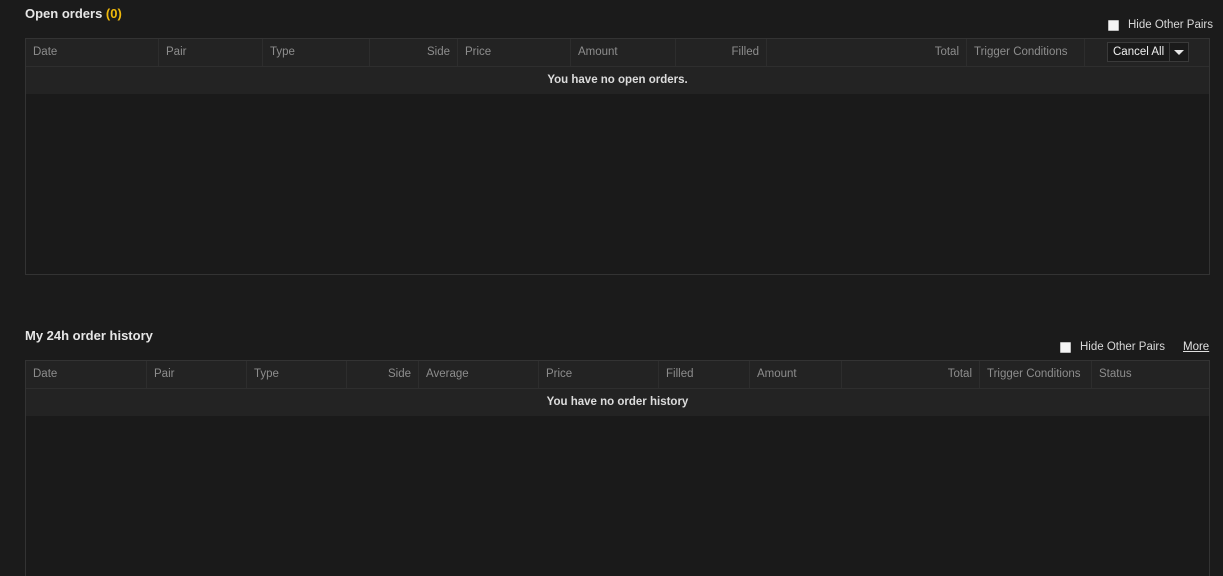  I want to click on open-orders-count: (0), so click(113, 13).